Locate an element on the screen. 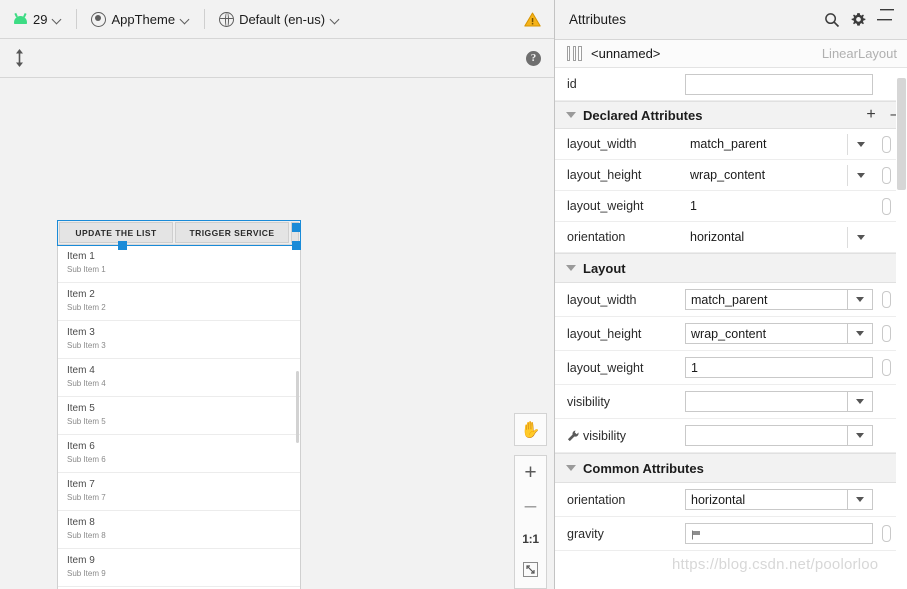 The width and height of the screenshot is (907, 589). list-item-subtitle: Sub Item 4 is located at coordinates (86, 383).